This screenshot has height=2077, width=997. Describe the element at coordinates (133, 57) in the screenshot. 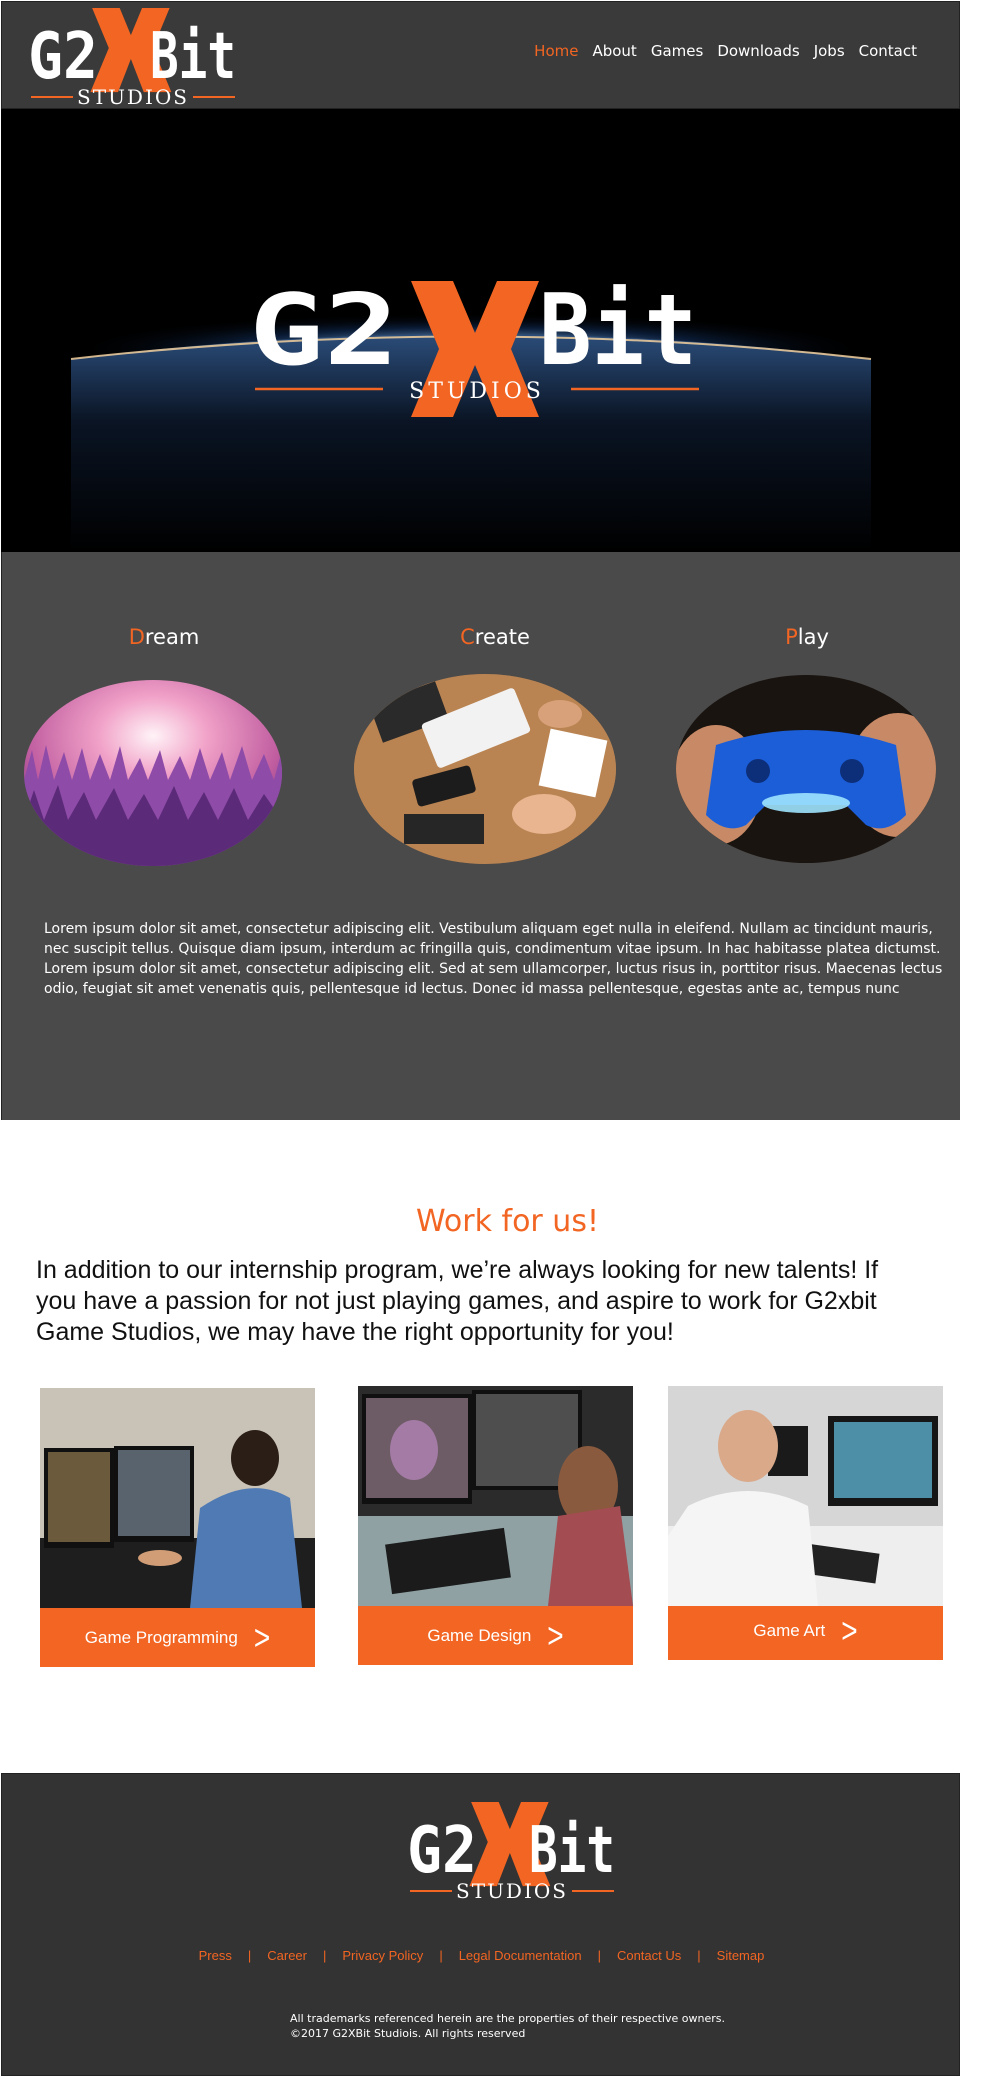

I see `header-logo: G2 Bit STUDIOS` at that location.